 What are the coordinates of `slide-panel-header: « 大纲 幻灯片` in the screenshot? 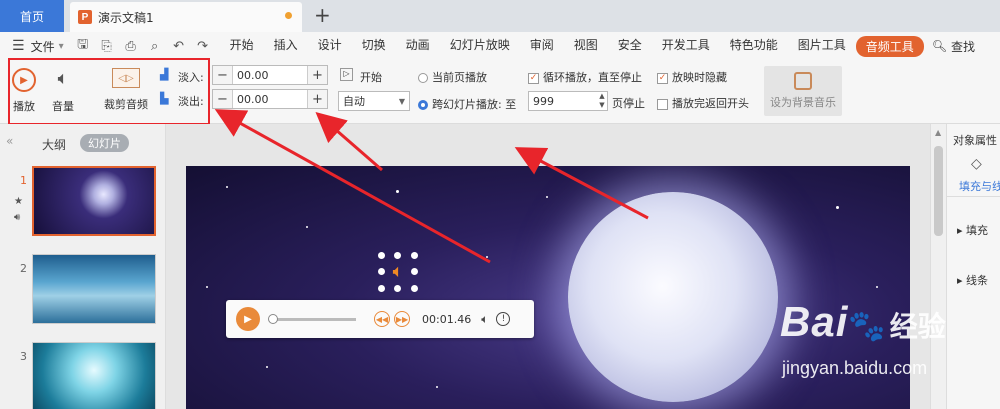 It's located at (83, 143).